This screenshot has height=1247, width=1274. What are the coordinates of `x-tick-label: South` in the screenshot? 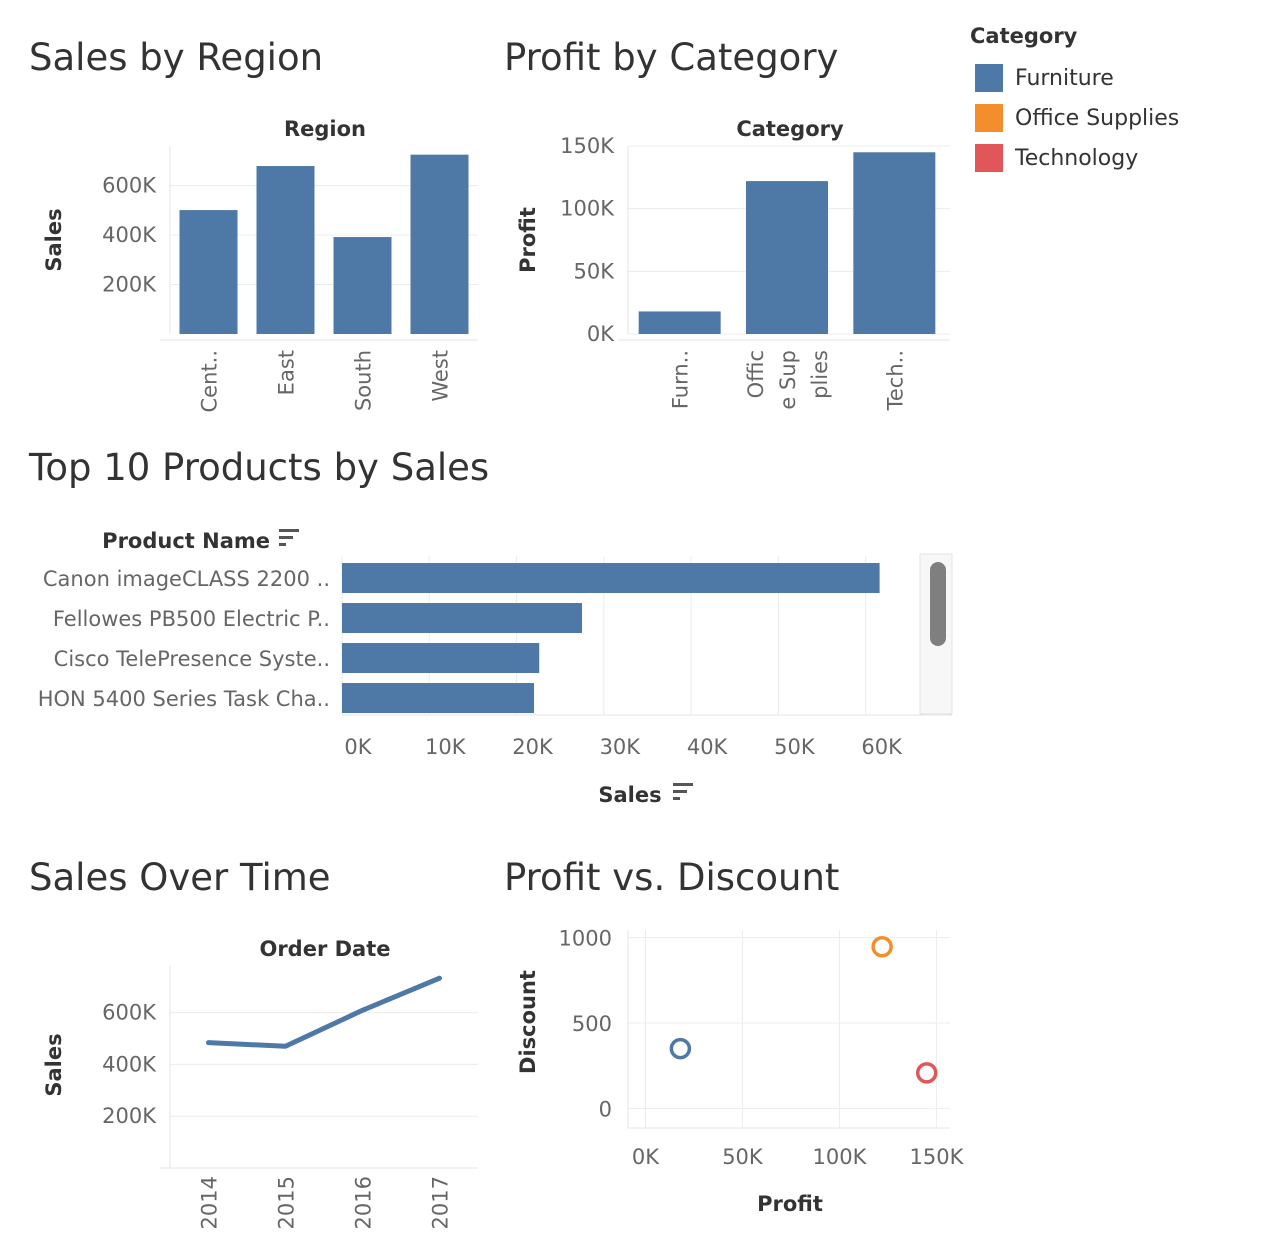 It's located at (364, 380).